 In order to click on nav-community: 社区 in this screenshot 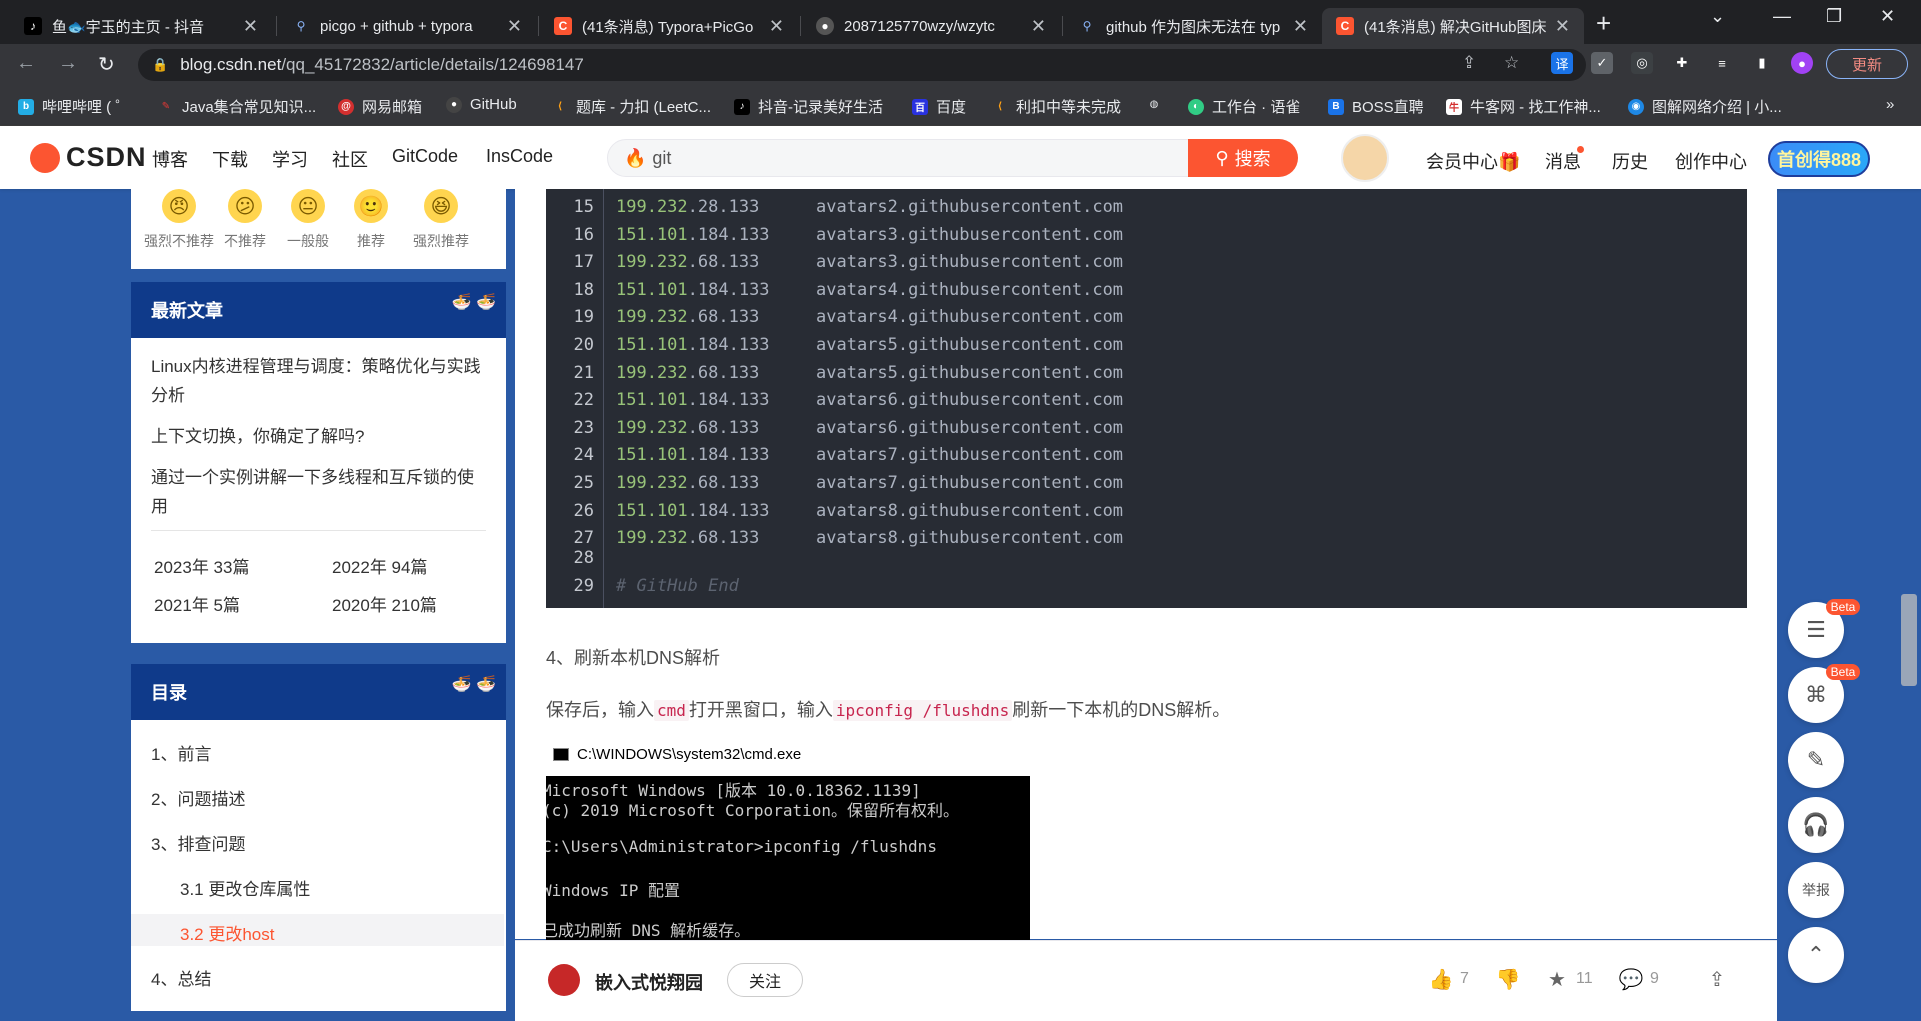, I will do `click(350, 159)`.